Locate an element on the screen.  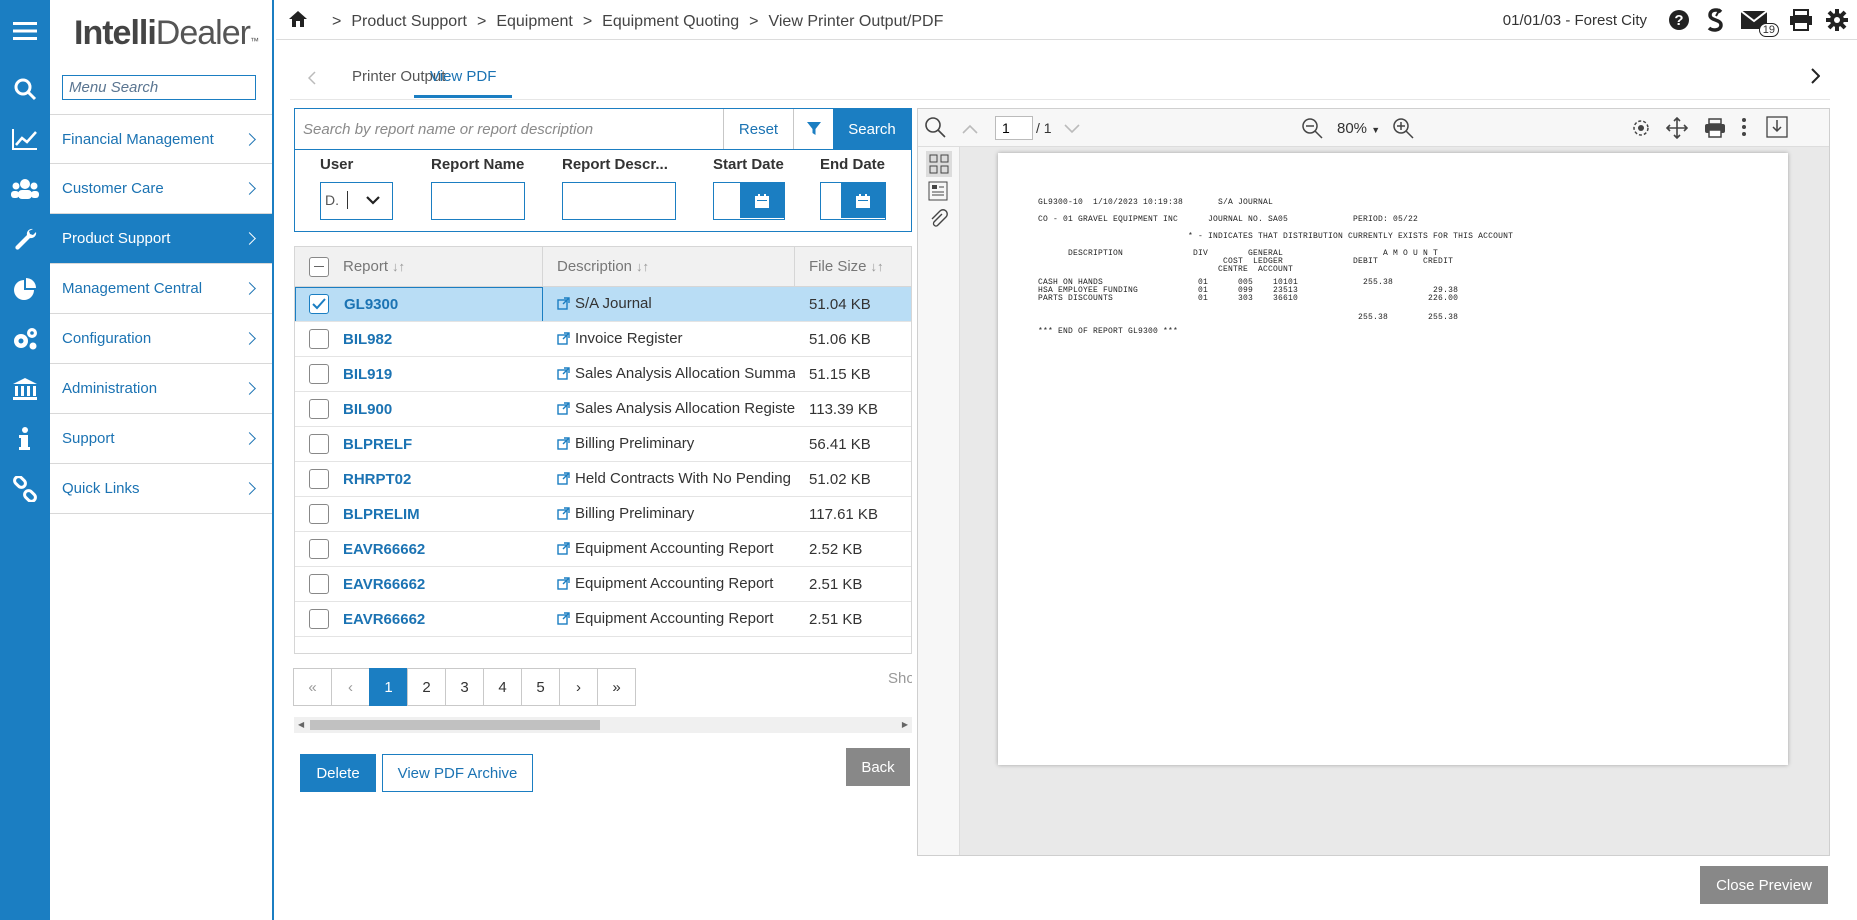
pdf-prev-page-icon is located at coordinates (970, 129).